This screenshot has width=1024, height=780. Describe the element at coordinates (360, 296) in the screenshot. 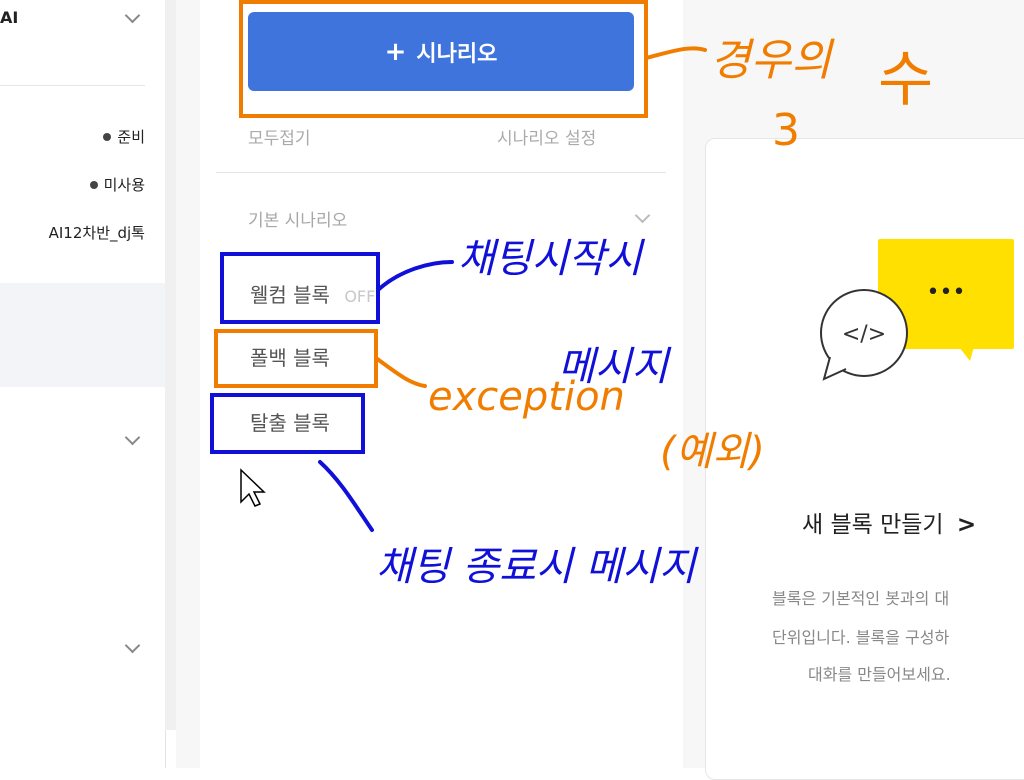

I see `welcome-block-status: OFF` at that location.